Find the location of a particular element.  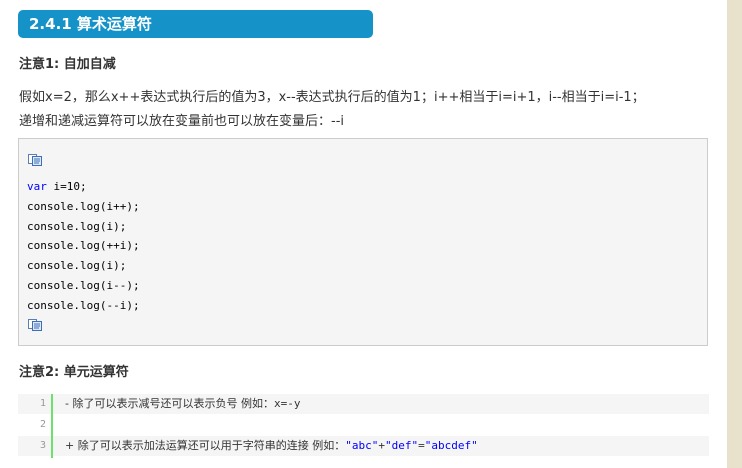

gutter-bar is located at coordinates (52, 426).